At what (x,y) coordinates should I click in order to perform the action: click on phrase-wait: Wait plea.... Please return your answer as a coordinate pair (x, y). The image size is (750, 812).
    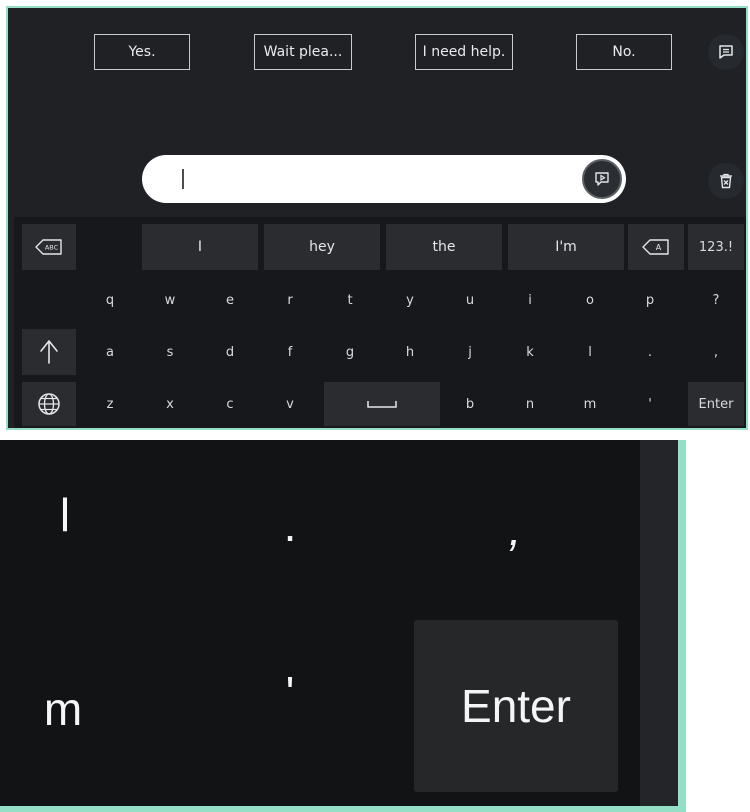
    Looking at the image, I should click on (303, 52).